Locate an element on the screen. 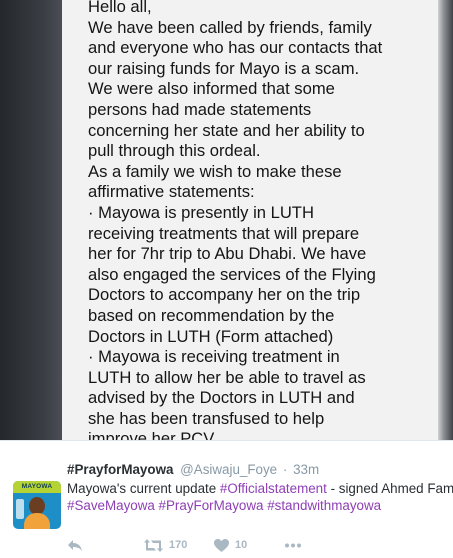  retweet-button: 170 is located at coordinates (165, 545).